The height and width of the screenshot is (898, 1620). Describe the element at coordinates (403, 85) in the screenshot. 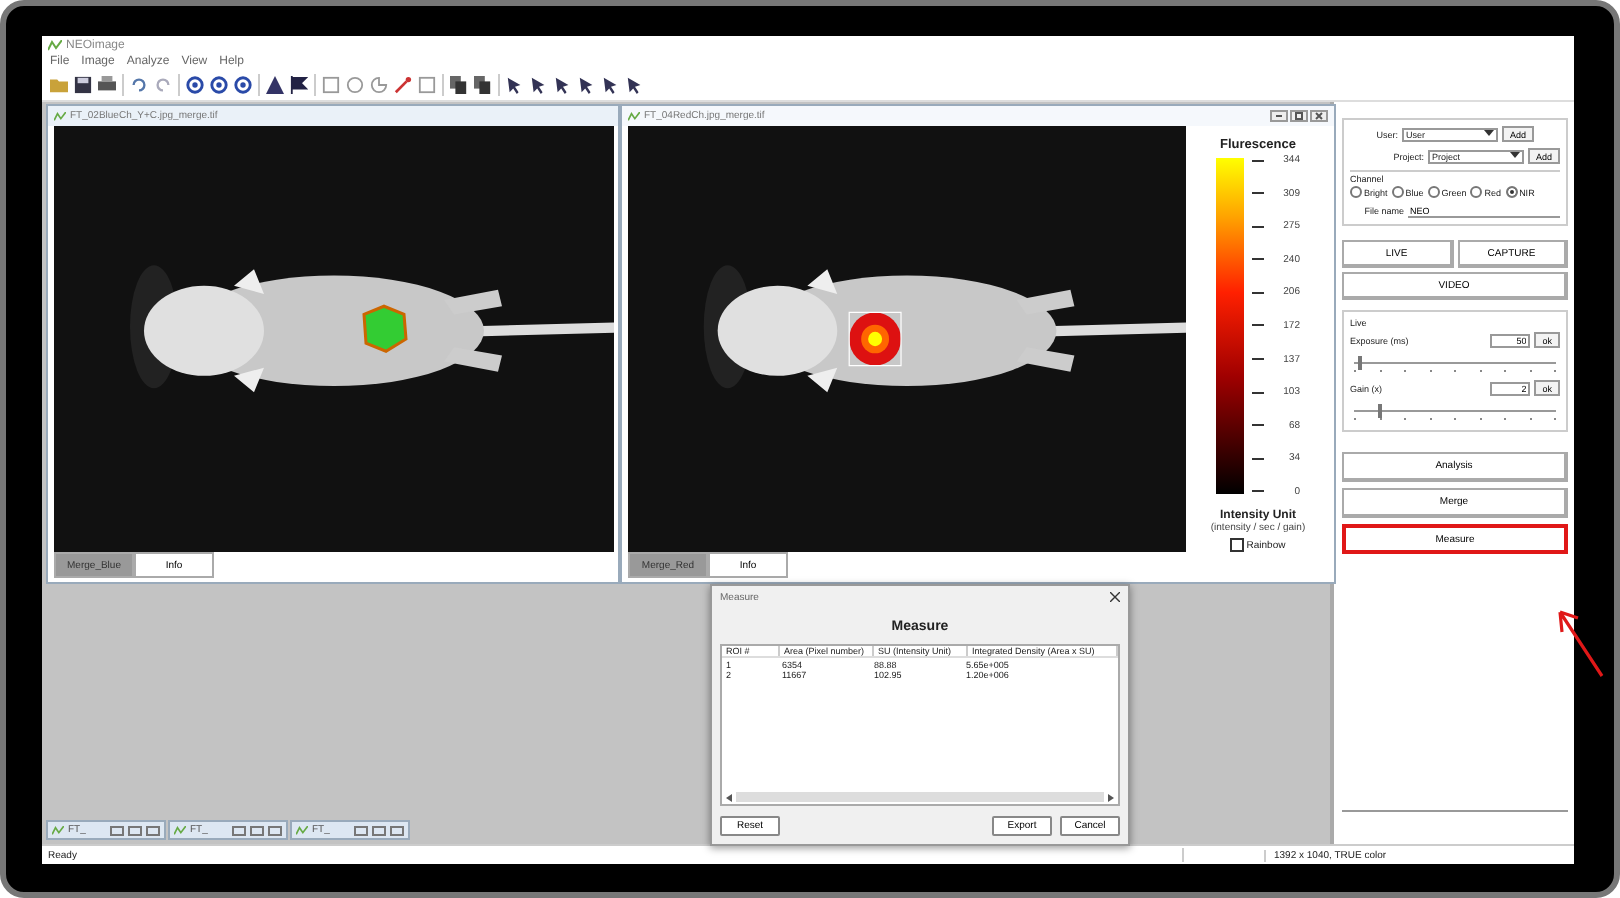

I see `wand-icon` at that location.